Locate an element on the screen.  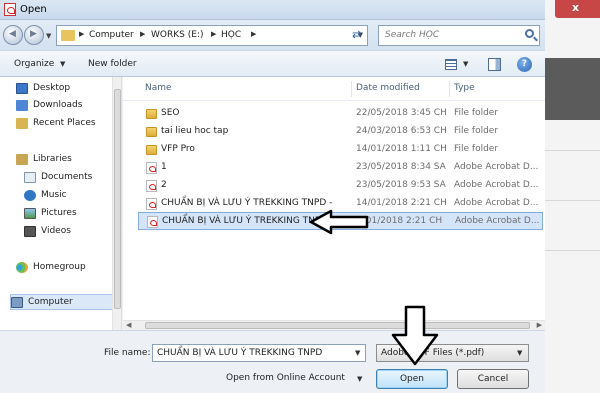
file-name: CHUẨN BỊ VÀ LƯU Ý TREKKING TNPD - is located at coordinates (247, 203).